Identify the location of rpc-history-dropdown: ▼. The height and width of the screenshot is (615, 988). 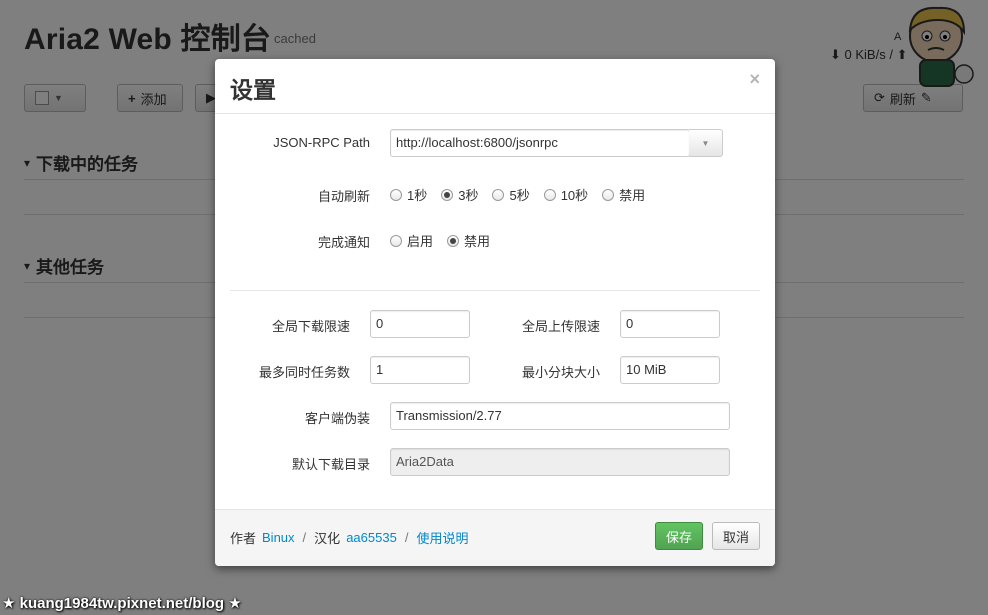
(706, 143).